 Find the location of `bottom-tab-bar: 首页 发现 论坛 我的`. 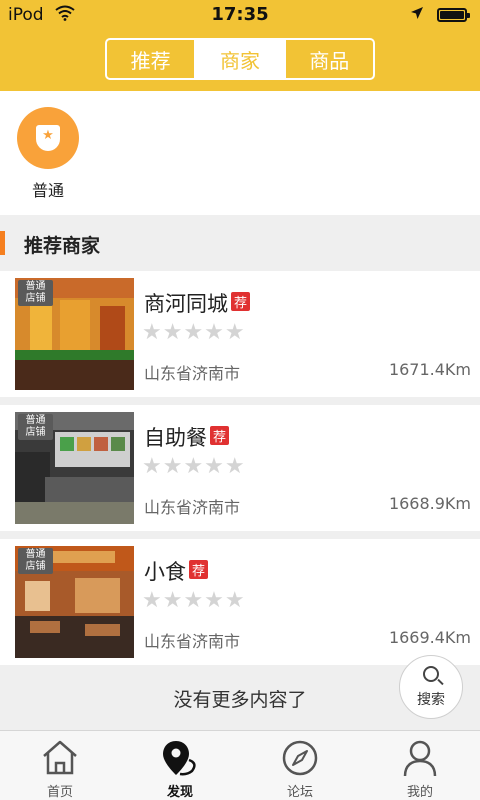

bottom-tab-bar: 首页 发现 论坛 我的 is located at coordinates (240, 765).